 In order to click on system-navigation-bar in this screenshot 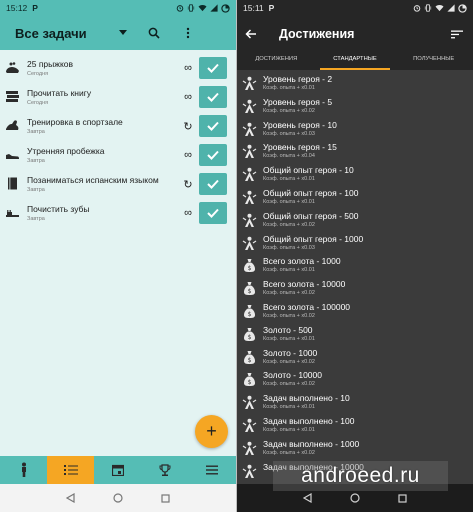, I will do `click(118, 498)`.